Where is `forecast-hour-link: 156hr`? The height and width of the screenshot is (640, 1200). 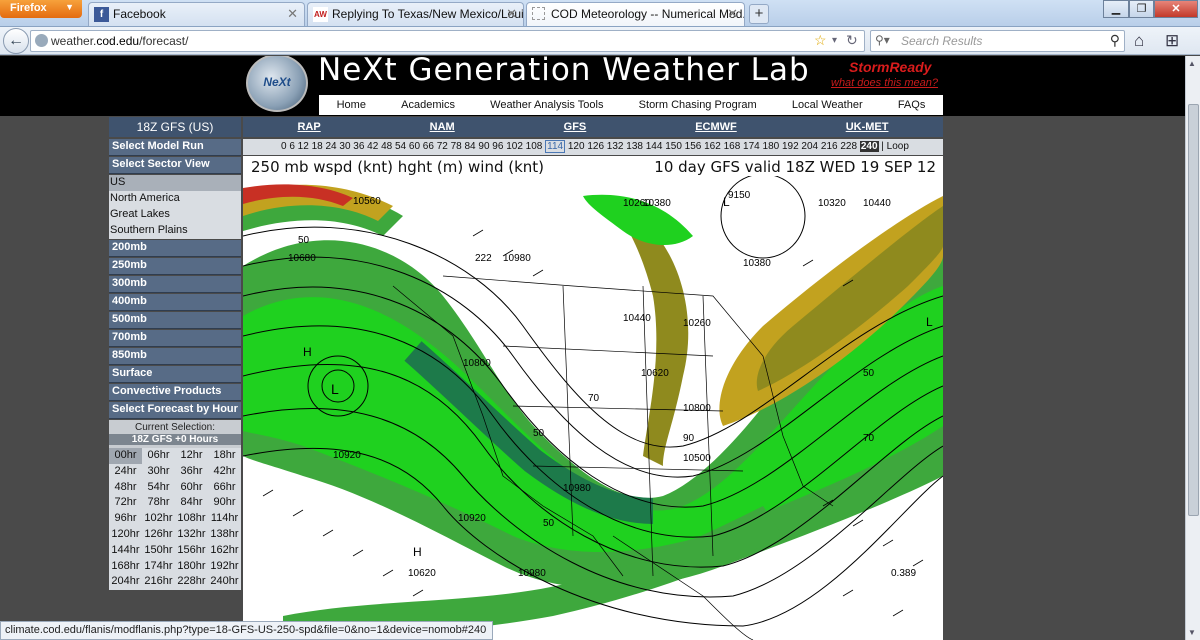
forecast-hour-link: 156hr is located at coordinates (191, 551).